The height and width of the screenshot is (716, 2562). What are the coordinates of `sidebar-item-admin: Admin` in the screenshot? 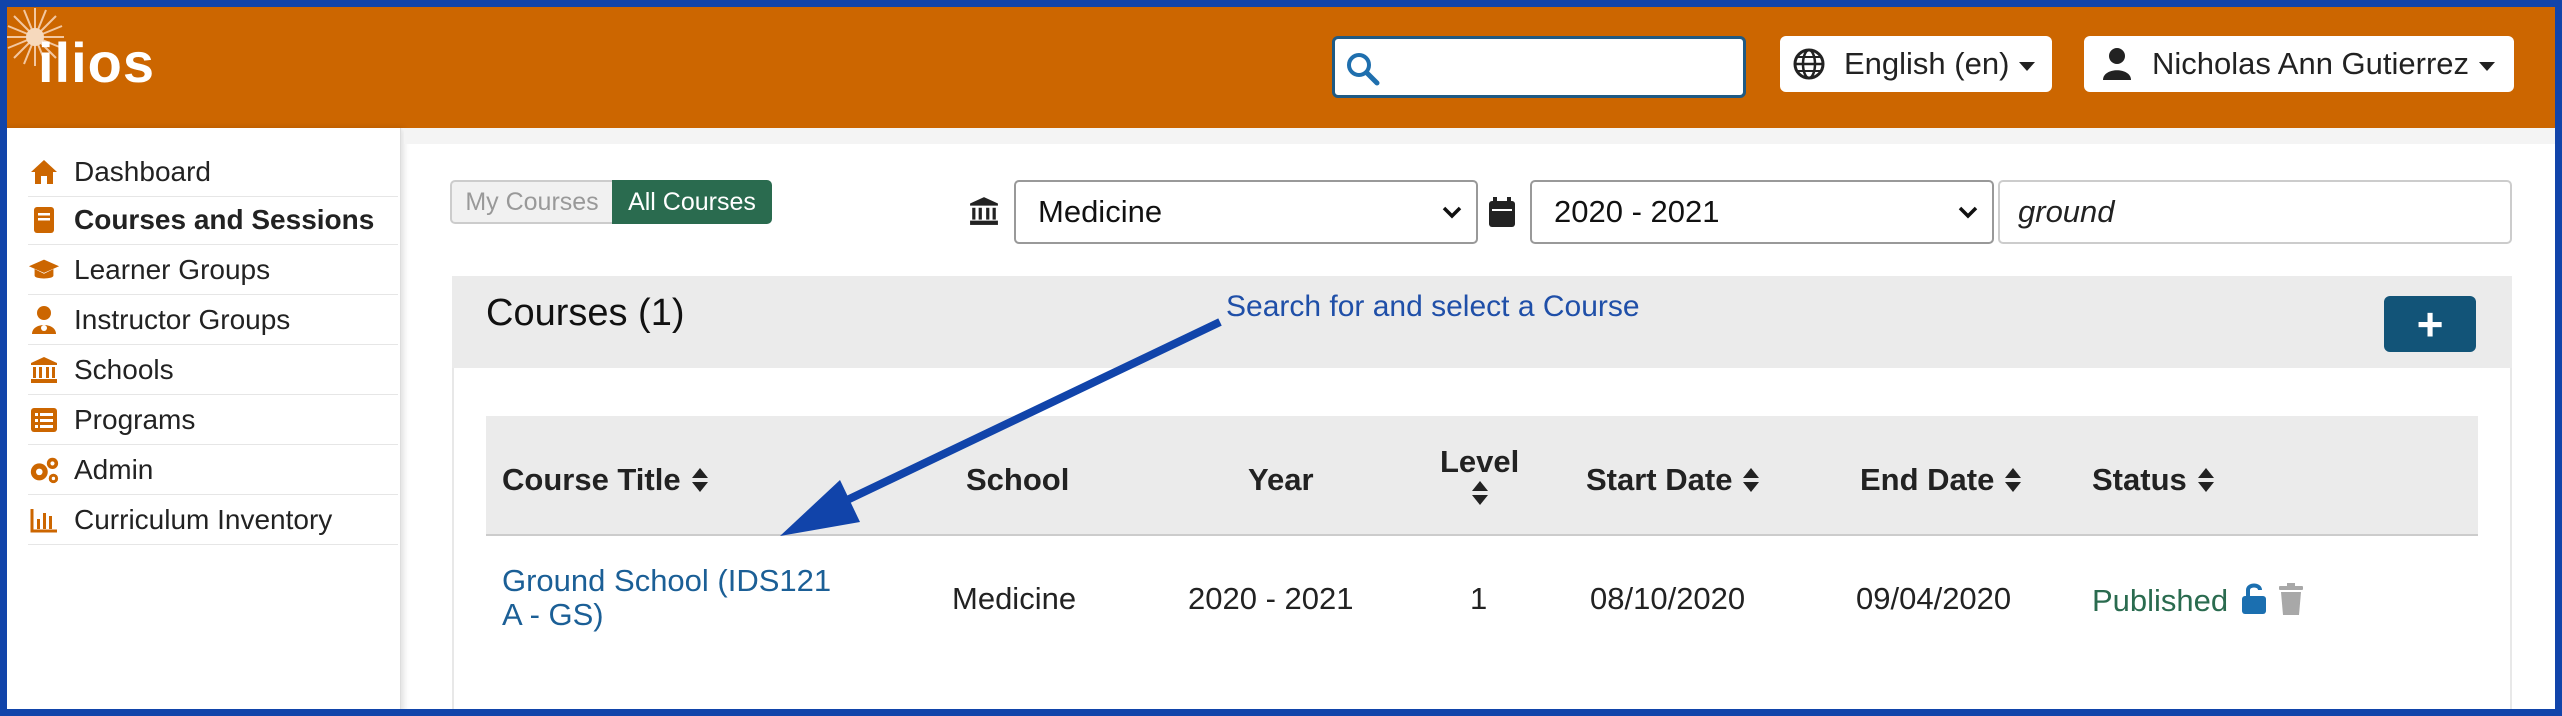 It's located at (213, 470).